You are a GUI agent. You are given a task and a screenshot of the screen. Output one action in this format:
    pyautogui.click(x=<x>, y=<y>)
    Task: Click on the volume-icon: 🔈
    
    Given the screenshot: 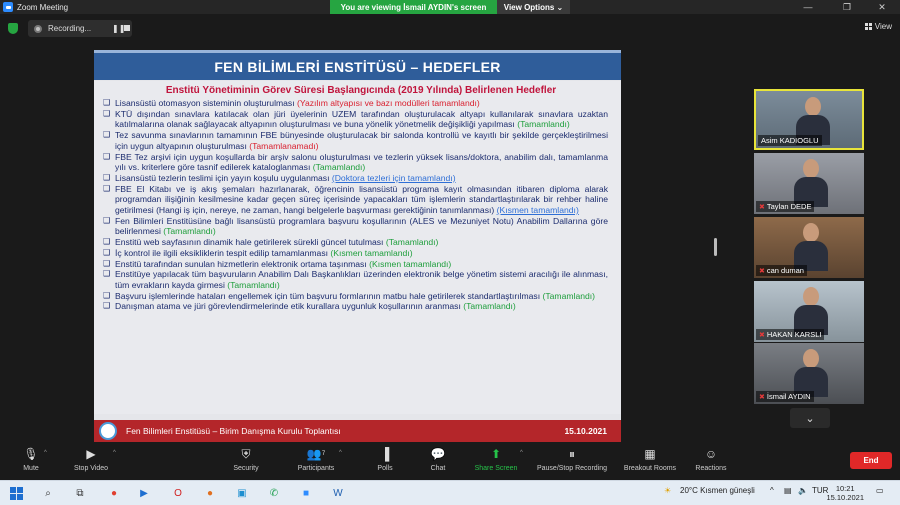 What is the action you would take?
    pyautogui.click(x=803, y=490)
    